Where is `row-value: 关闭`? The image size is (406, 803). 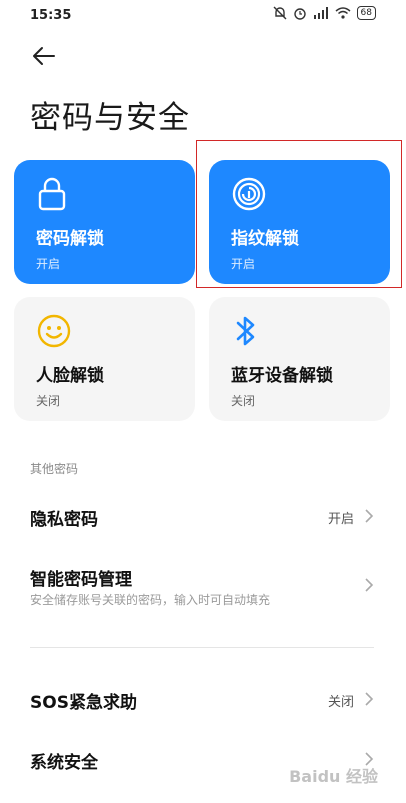
row-value: 关闭 is located at coordinates (340, 702).